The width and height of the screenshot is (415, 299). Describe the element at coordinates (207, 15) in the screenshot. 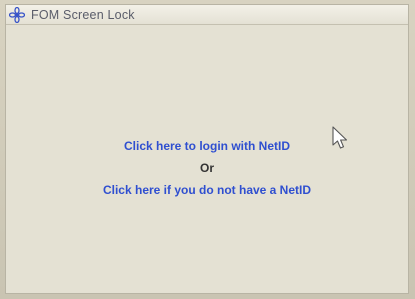

I see `title-bar: FOM Screen Lock` at that location.